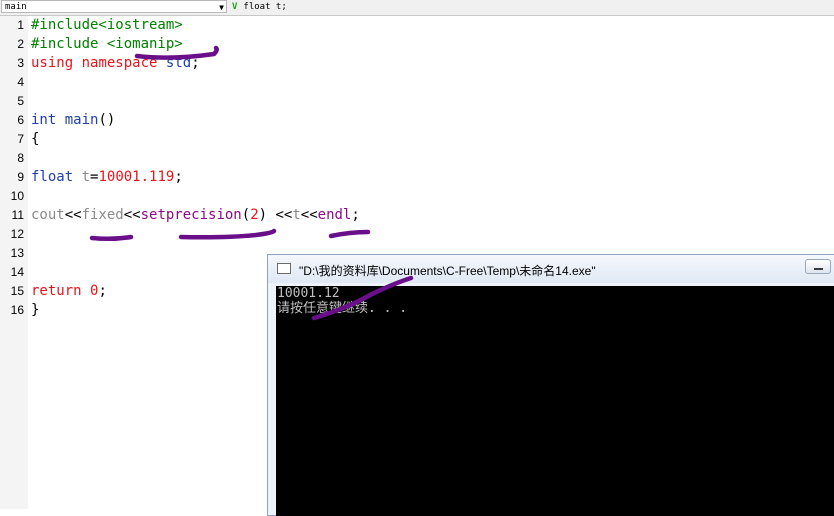 This screenshot has width=834, height=516. Describe the element at coordinates (52, 63) in the screenshot. I see `code-token: using` at that location.